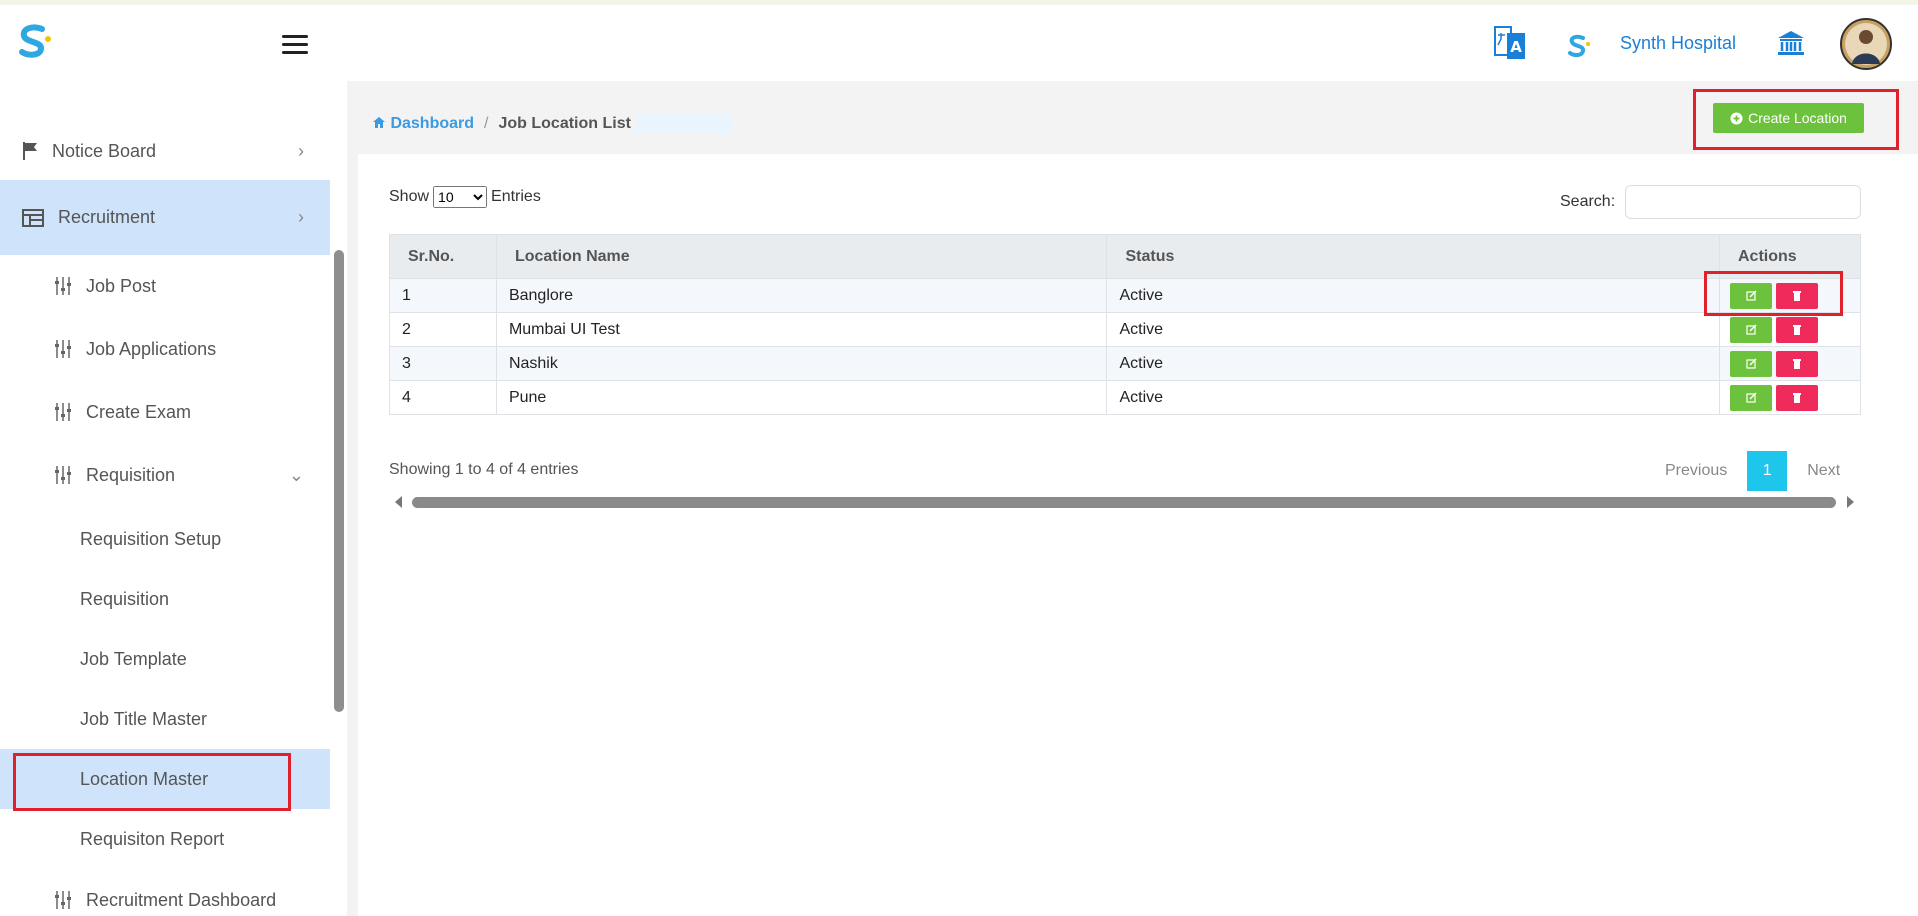 The image size is (1918, 916). What do you see at coordinates (432, 123) in the screenshot?
I see `breadcrumb-home-label: Dashboard` at bounding box center [432, 123].